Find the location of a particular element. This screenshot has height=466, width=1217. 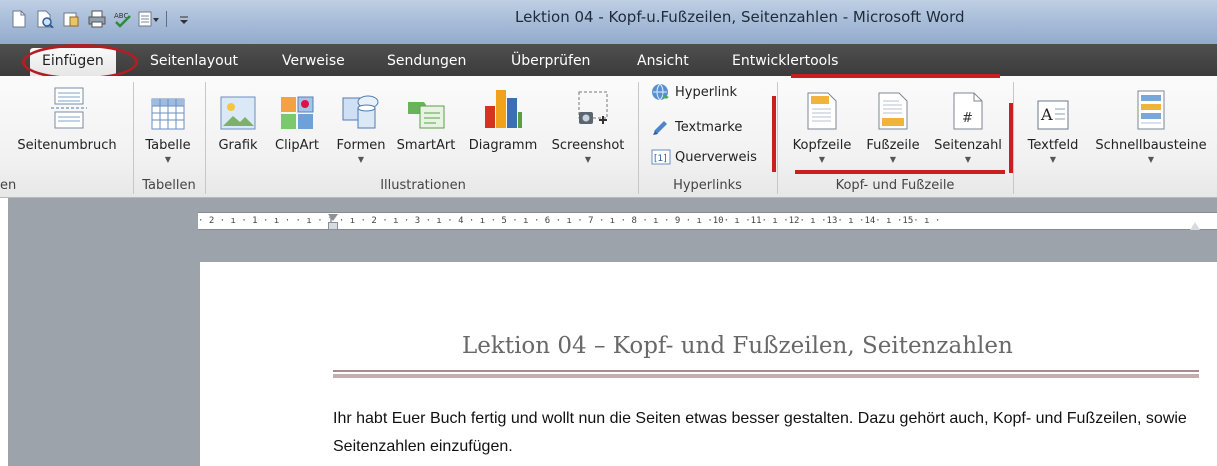

querverweis-button: [1] Querverweis is located at coordinates (703, 157).